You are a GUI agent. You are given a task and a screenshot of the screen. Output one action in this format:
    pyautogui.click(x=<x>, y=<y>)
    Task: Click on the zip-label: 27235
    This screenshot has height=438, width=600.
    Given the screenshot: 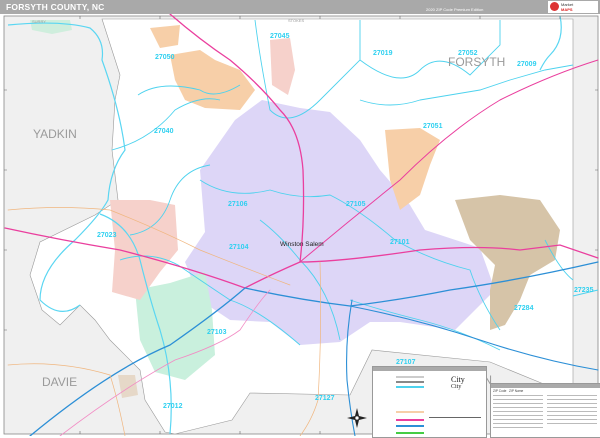 What is the action you would take?
    pyautogui.click(x=584, y=290)
    